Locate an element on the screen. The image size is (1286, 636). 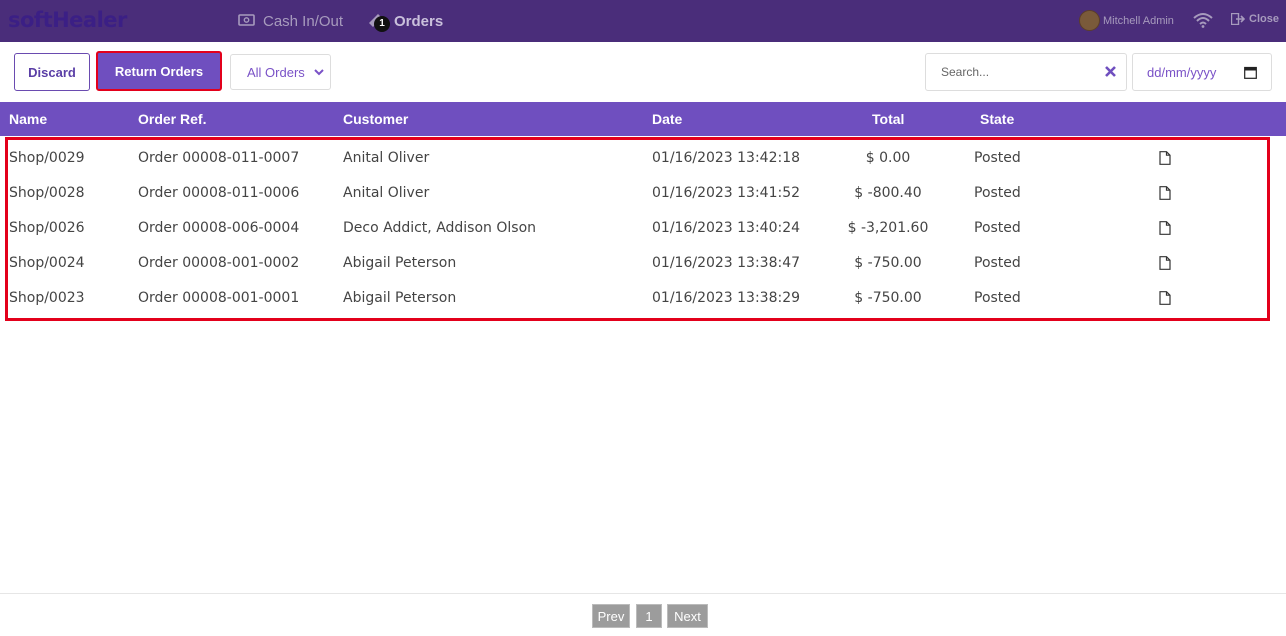
logo: softHealer is located at coordinates (67, 20).